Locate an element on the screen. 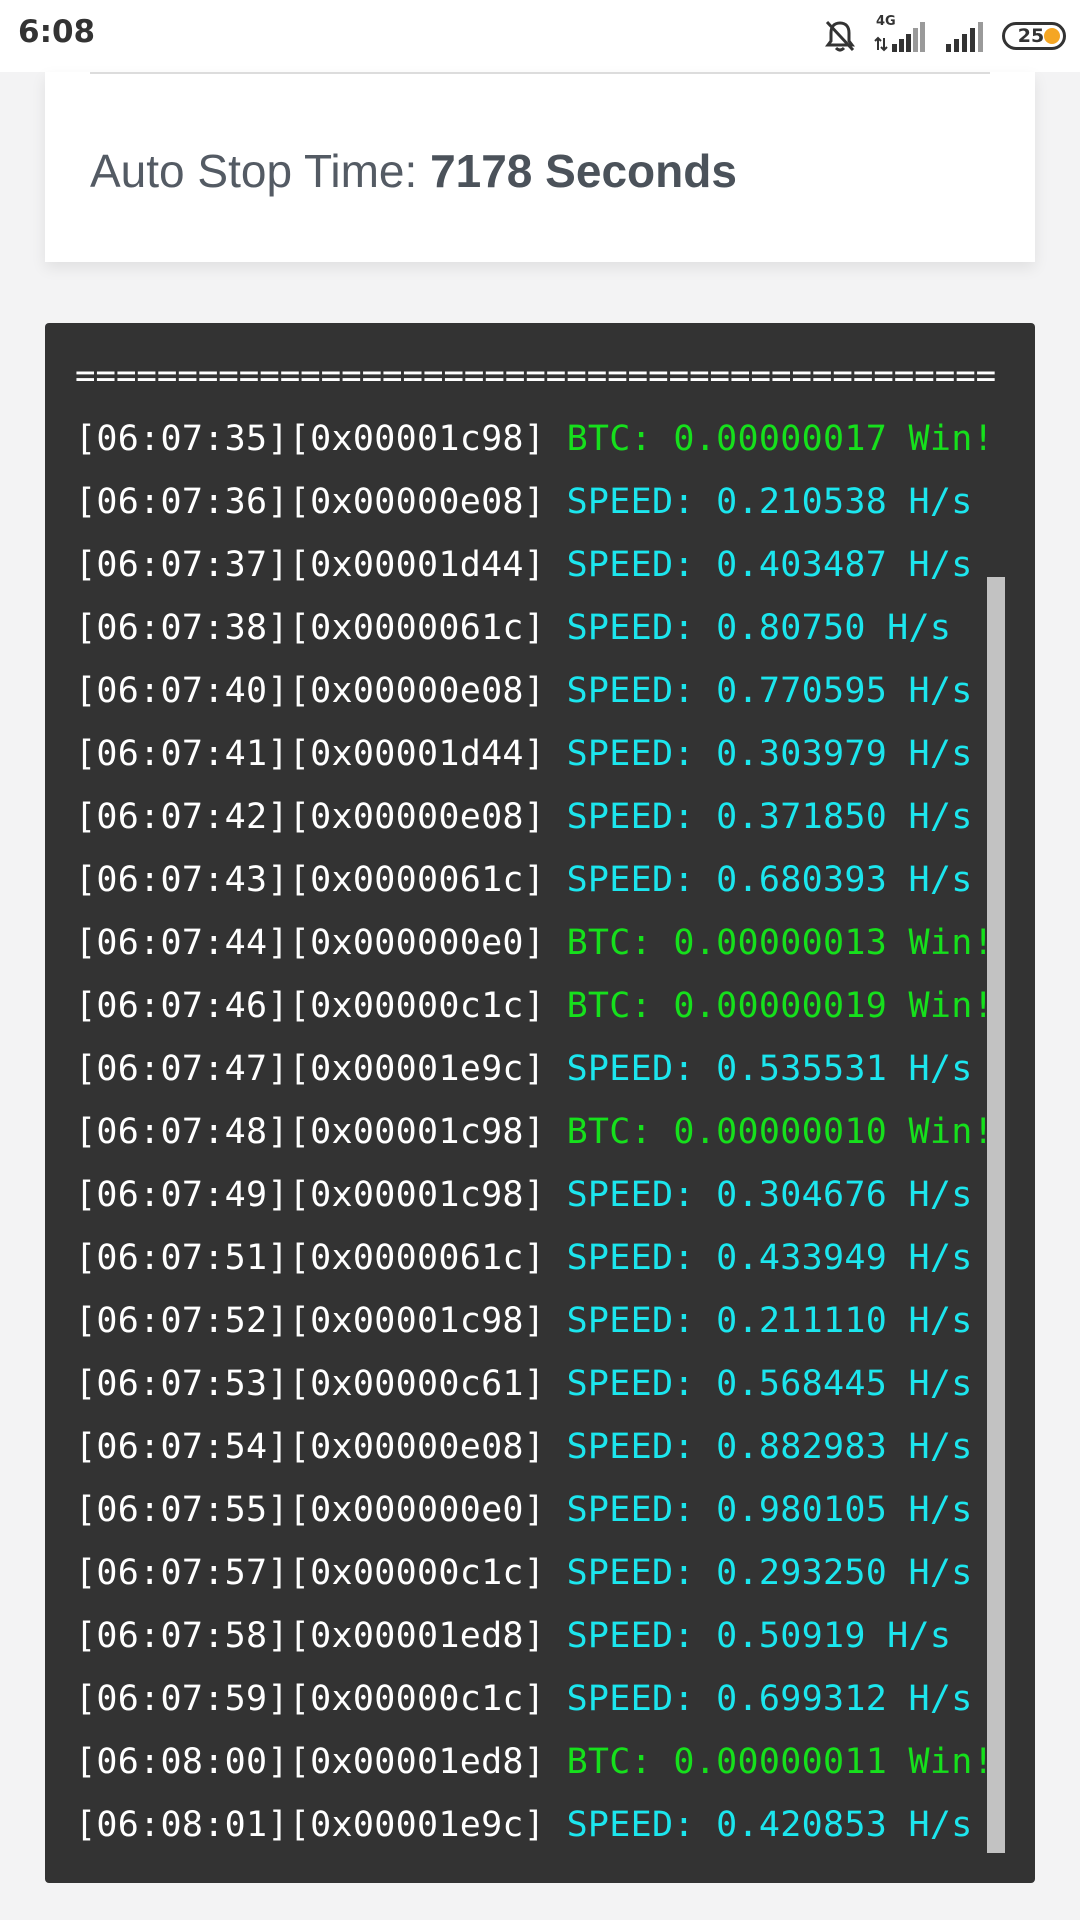  status-time: 6:08 is located at coordinates (57, 32).